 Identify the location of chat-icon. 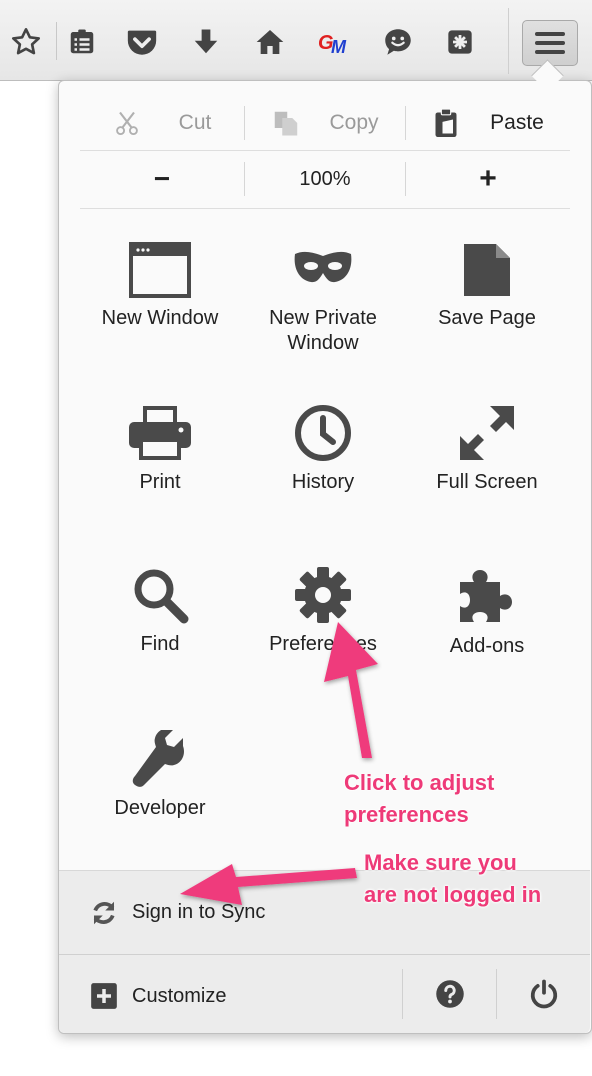
(398, 42).